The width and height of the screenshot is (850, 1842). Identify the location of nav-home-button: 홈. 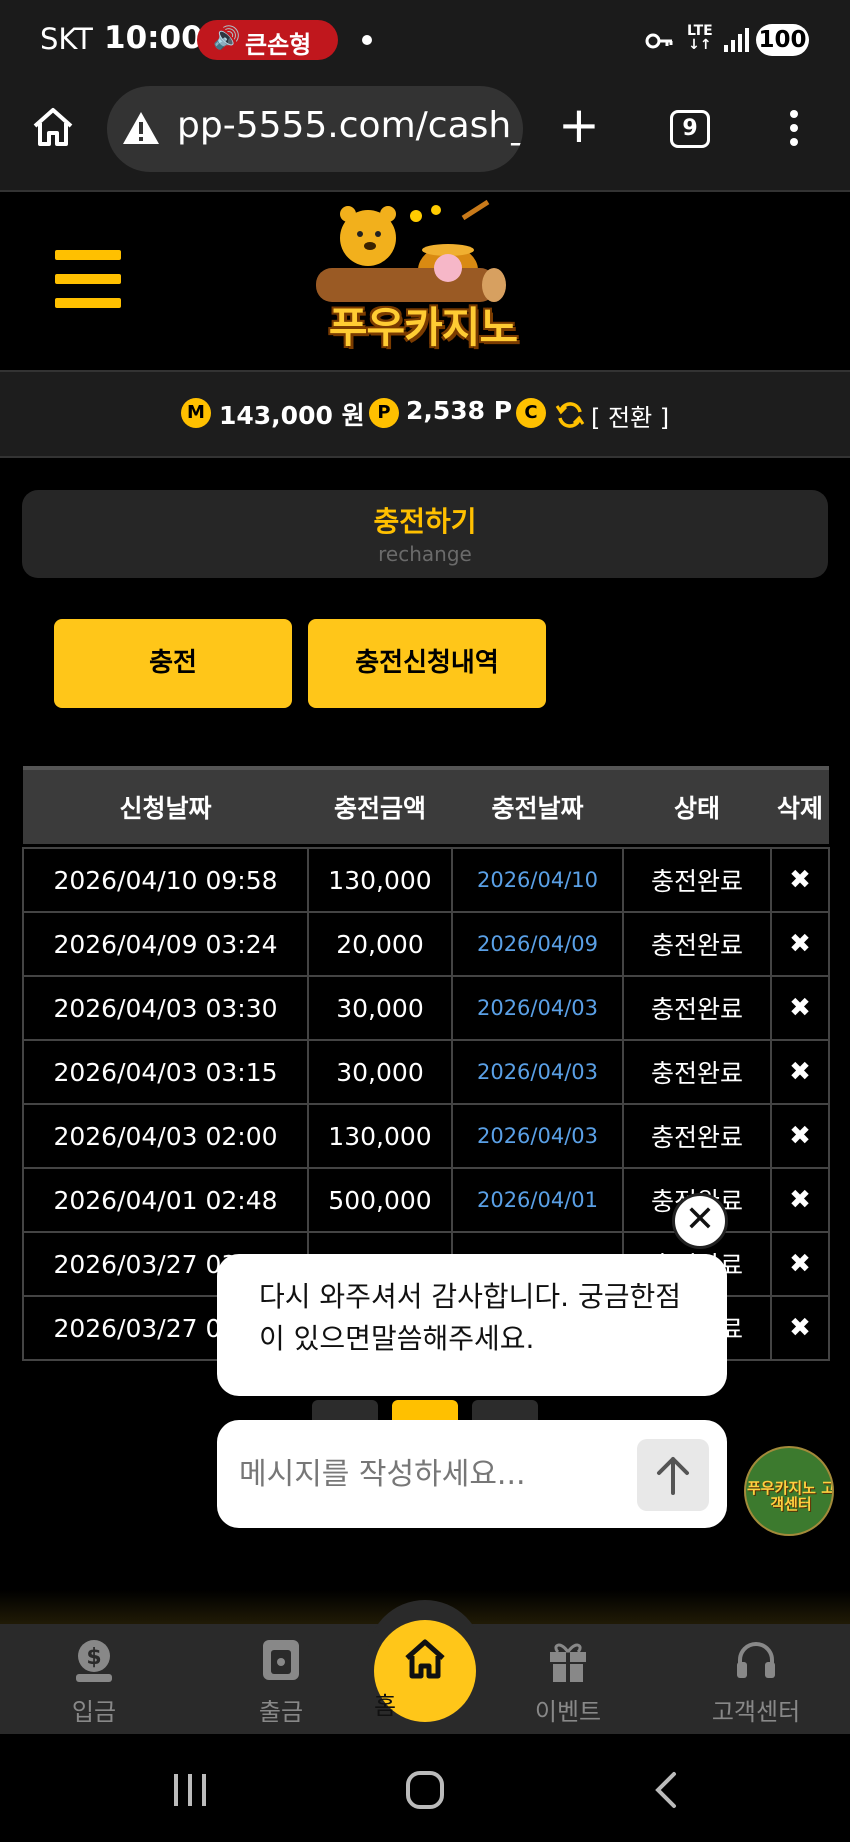
(425, 1671).